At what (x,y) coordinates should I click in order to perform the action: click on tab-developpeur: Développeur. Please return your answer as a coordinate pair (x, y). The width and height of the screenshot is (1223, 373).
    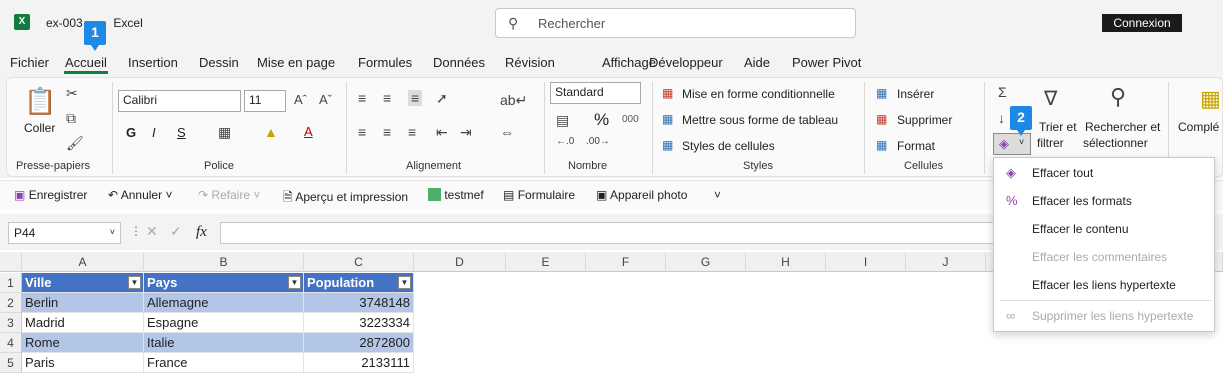
    Looking at the image, I should click on (686, 62).